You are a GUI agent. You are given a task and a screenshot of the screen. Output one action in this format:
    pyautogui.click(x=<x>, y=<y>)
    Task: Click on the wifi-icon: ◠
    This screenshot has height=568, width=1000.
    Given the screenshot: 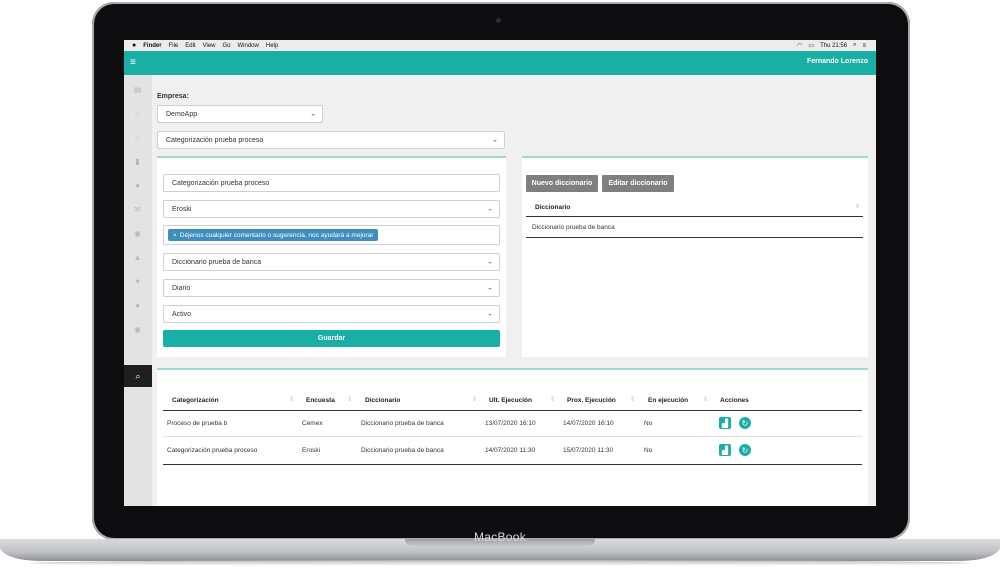 What is the action you would take?
    pyautogui.click(x=799, y=45)
    